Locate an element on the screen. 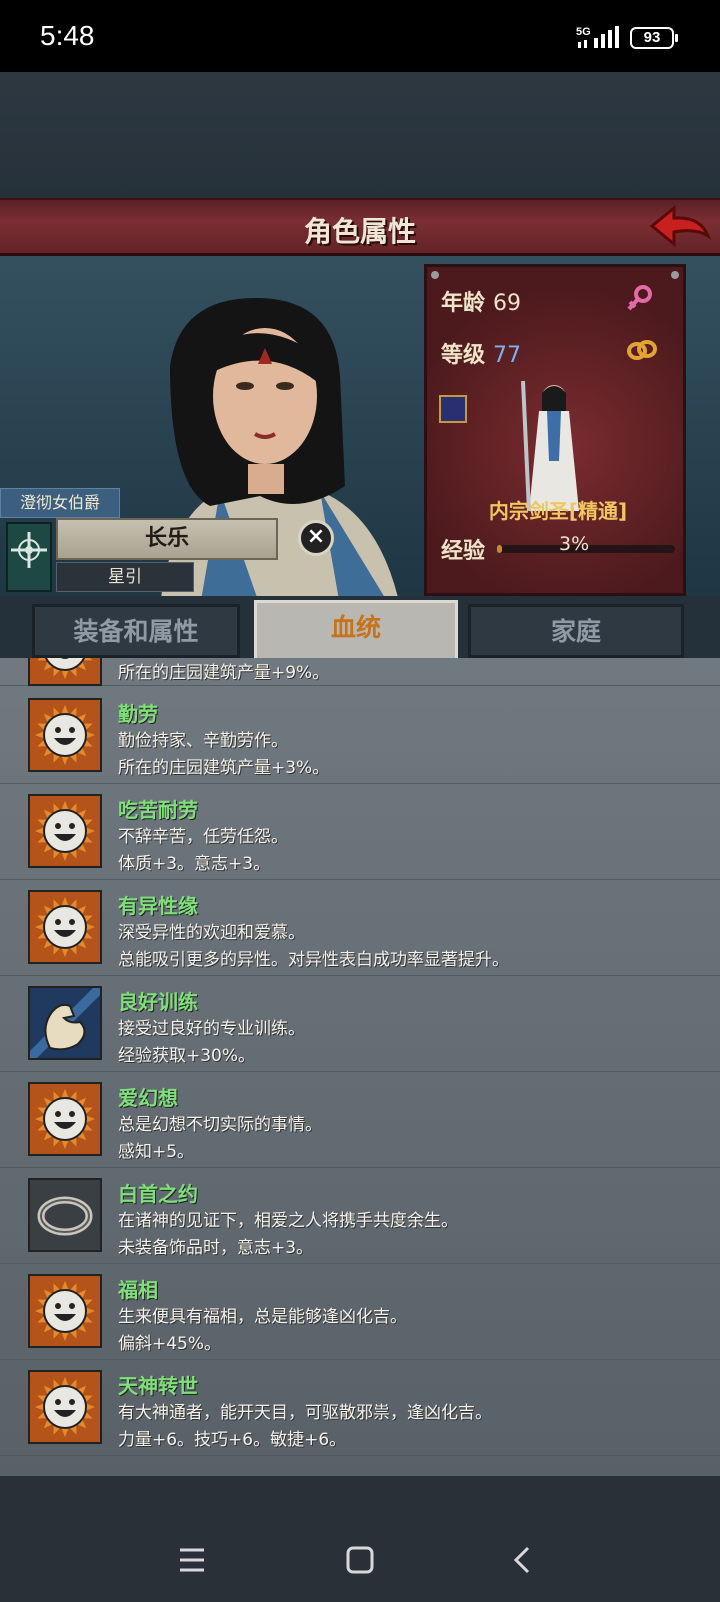 The height and width of the screenshot is (1602, 720). trait-name: 吃苦耐劳 is located at coordinates (158, 810).